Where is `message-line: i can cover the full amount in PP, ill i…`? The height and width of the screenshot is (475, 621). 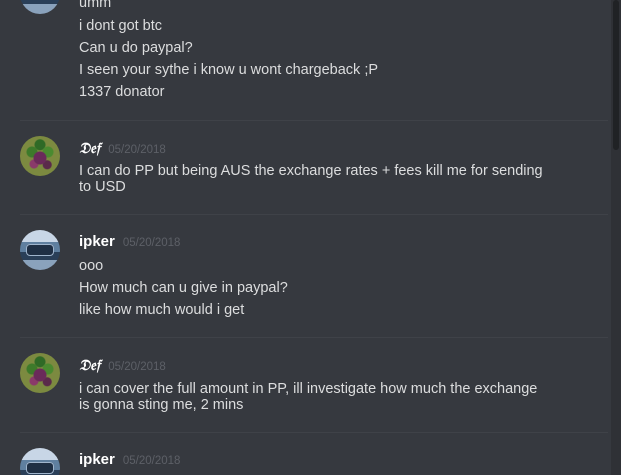 message-line: i can cover the full amount in PP, ill i… is located at coordinates (308, 397).